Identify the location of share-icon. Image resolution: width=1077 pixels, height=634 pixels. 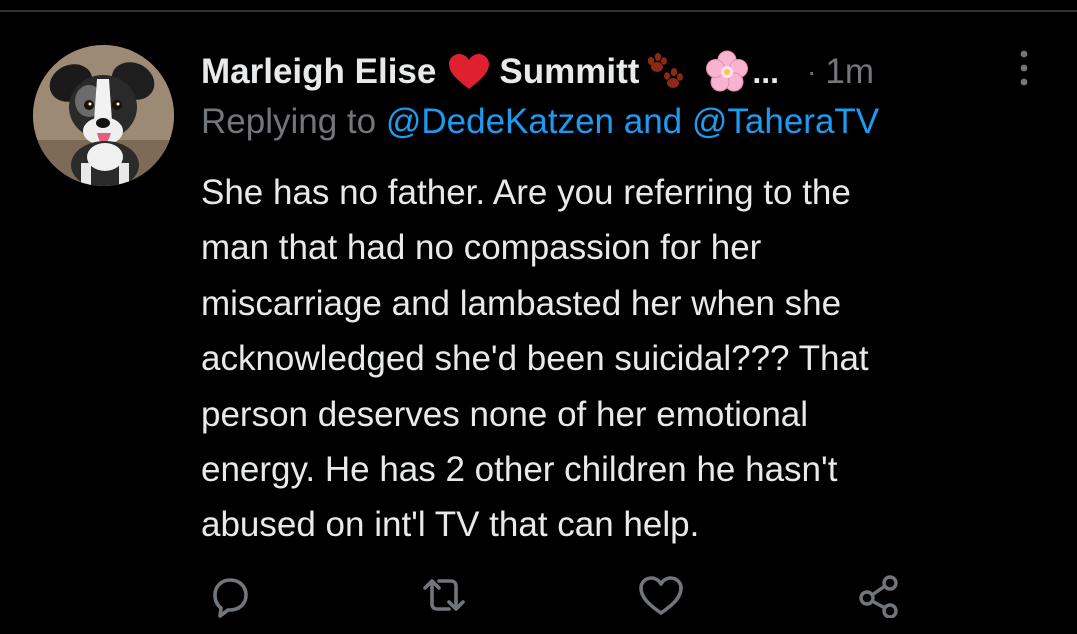
(878, 596).